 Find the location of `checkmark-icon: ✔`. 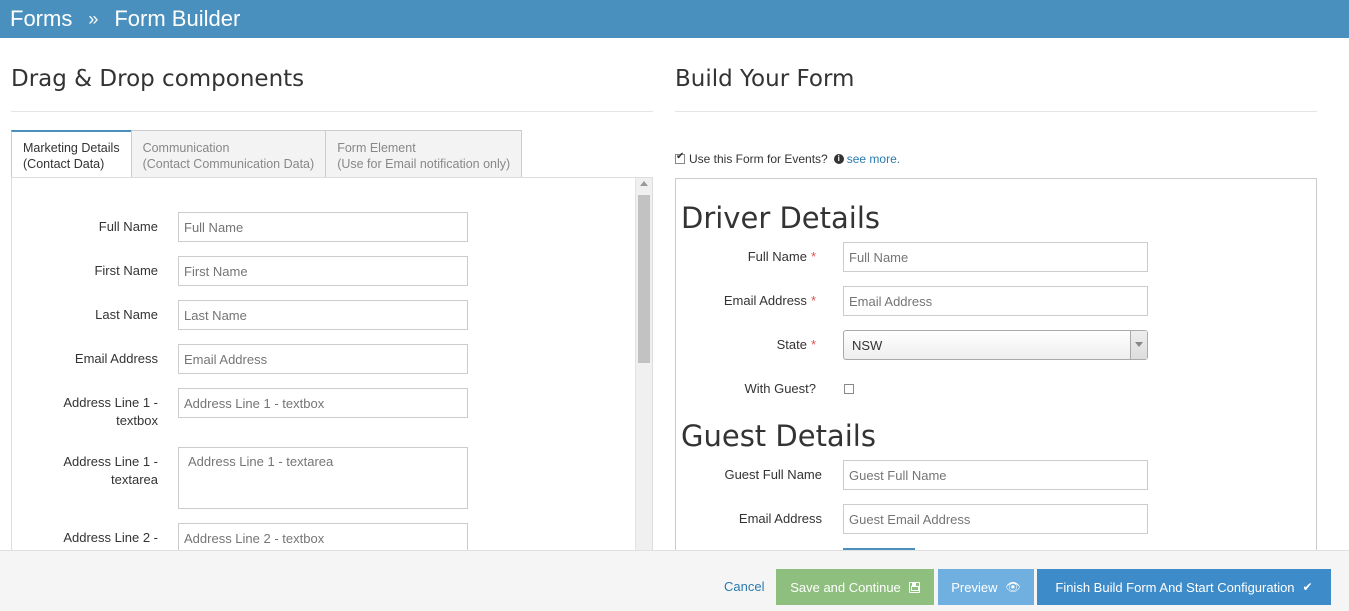

checkmark-icon: ✔ is located at coordinates (1307, 587).